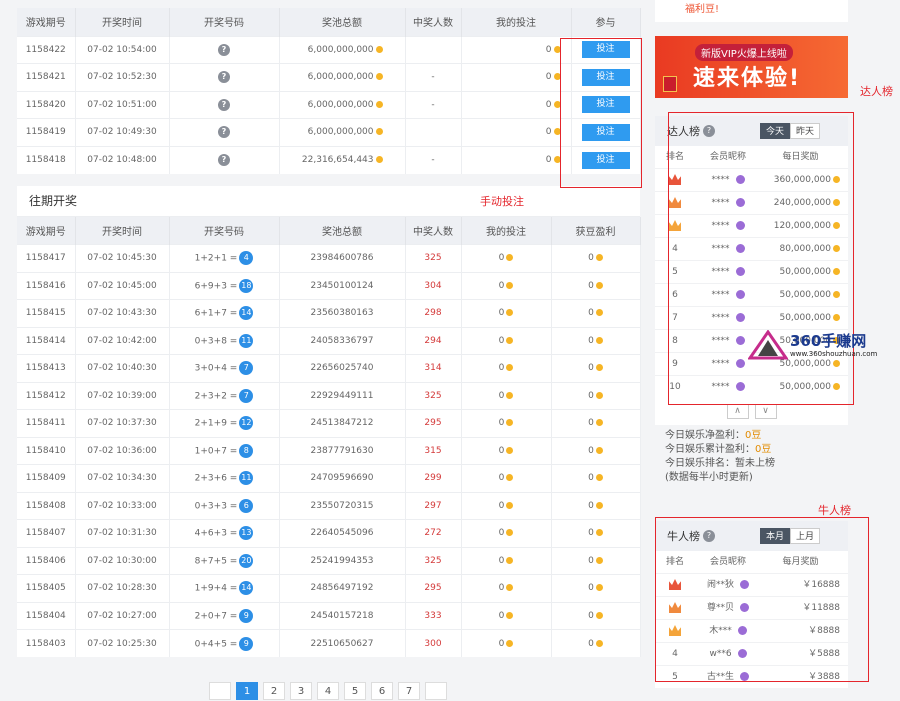 This screenshot has height=701, width=900. I want to click on winners: 272, so click(433, 533).